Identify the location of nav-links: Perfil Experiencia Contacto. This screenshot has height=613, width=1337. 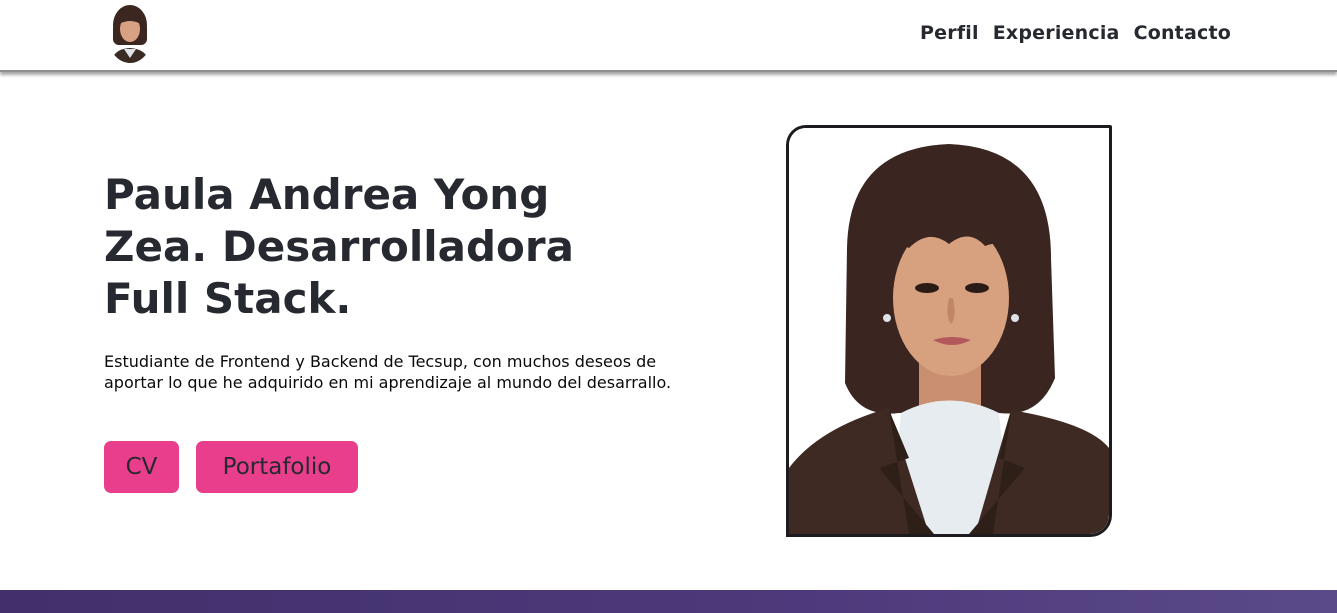
(1075, 33).